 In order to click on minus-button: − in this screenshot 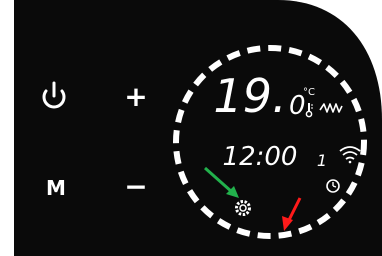, I will do `click(136, 188)`.